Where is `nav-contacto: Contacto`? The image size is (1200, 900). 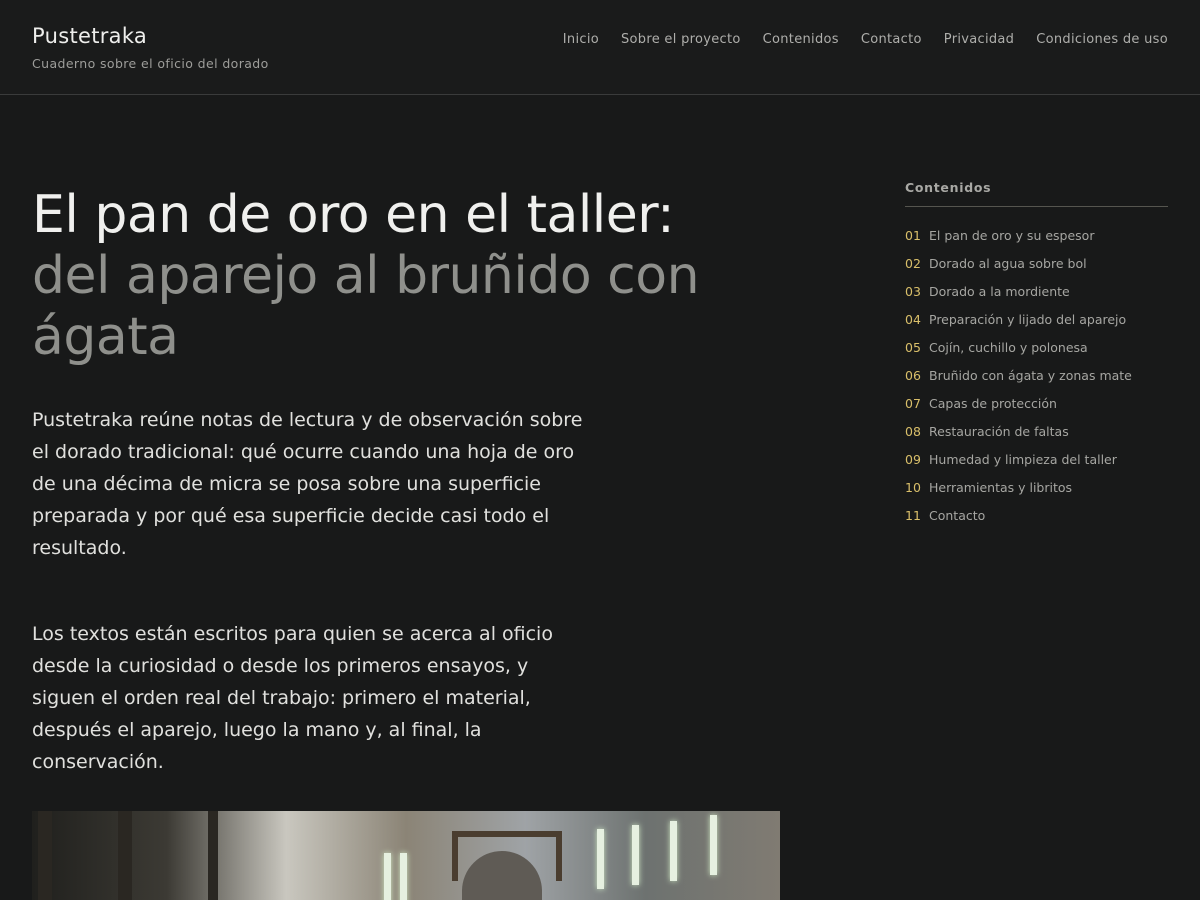 nav-contacto: Contacto is located at coordinates (891, 39).